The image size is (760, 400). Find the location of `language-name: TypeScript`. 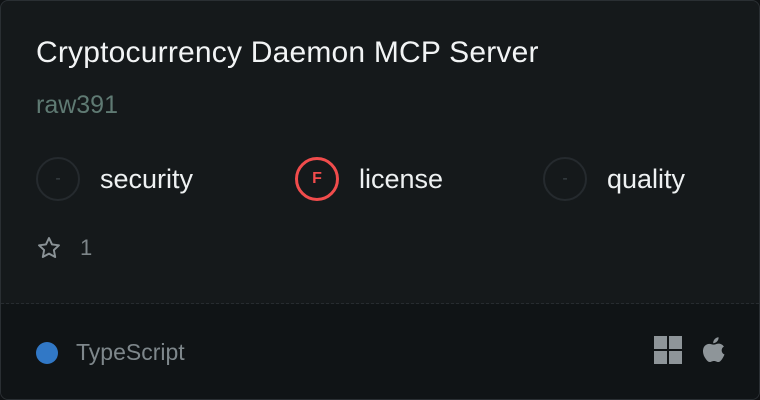

language-name: TypeScript is located at coordinates (130, 352).